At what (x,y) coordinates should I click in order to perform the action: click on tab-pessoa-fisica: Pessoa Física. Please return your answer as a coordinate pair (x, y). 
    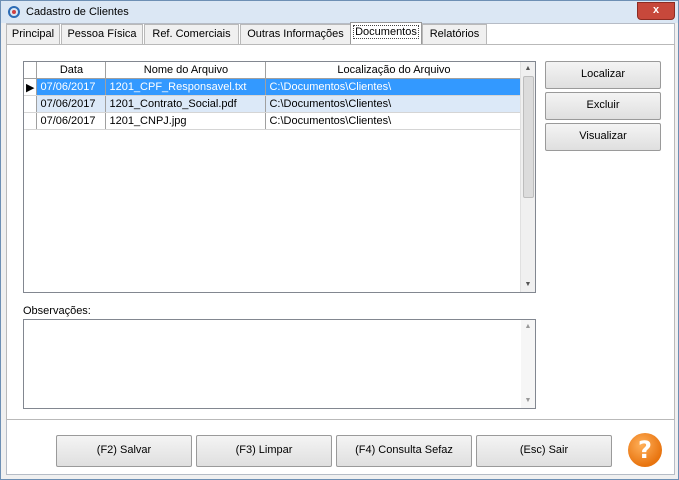
    Looking at the image, I should click on (102, 34).